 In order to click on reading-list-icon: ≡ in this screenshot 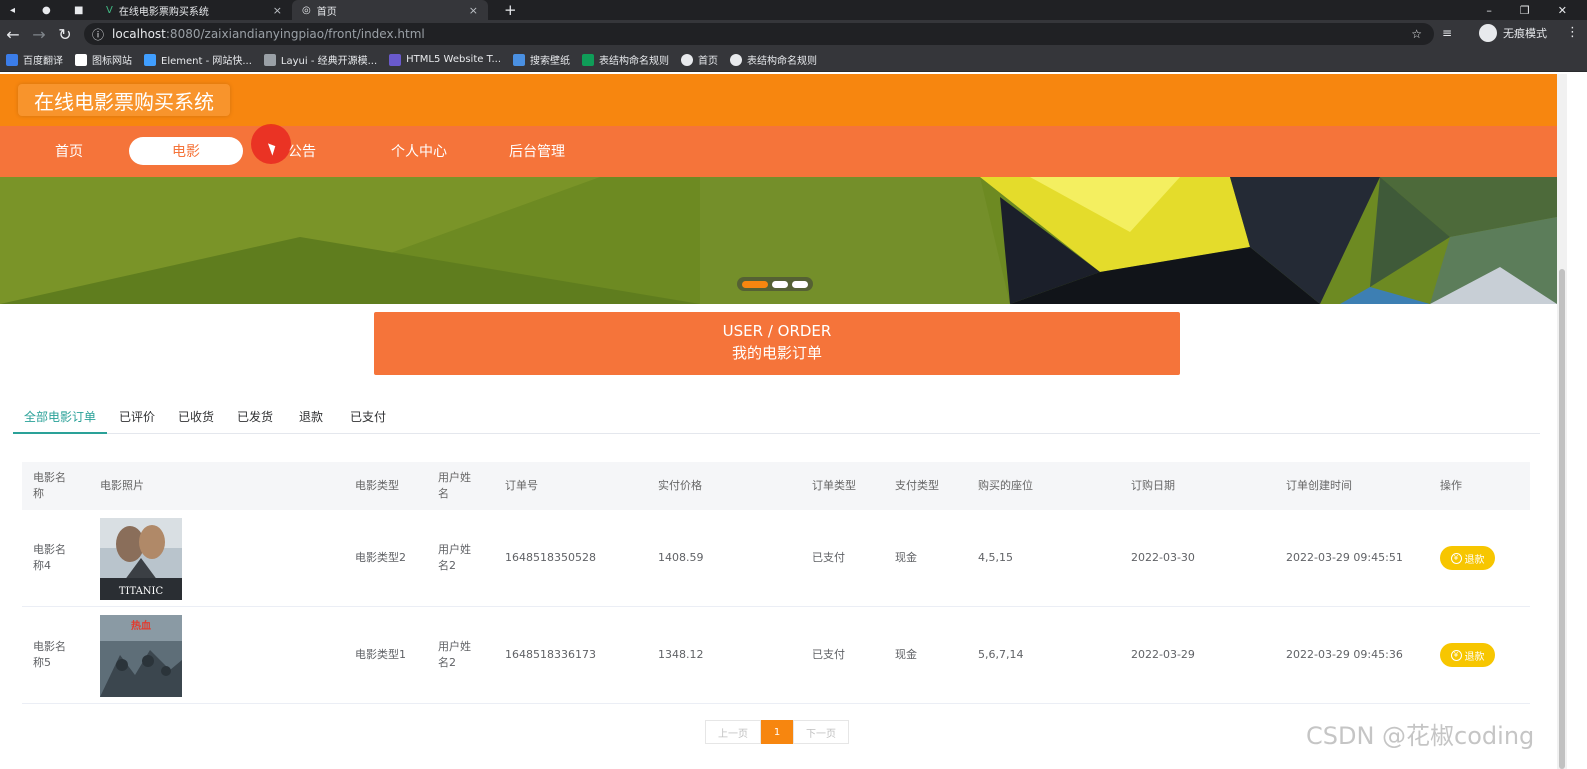, I will do `click(1447, 33)`.